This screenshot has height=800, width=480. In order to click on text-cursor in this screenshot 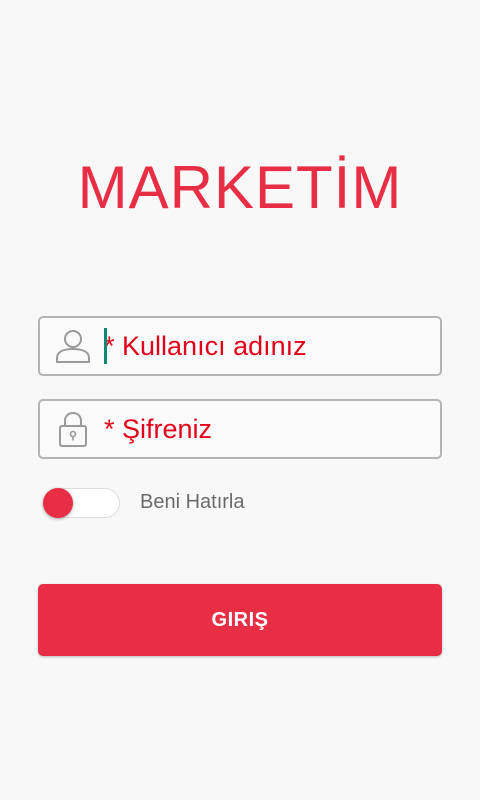, I will do `click(105, 346)`.